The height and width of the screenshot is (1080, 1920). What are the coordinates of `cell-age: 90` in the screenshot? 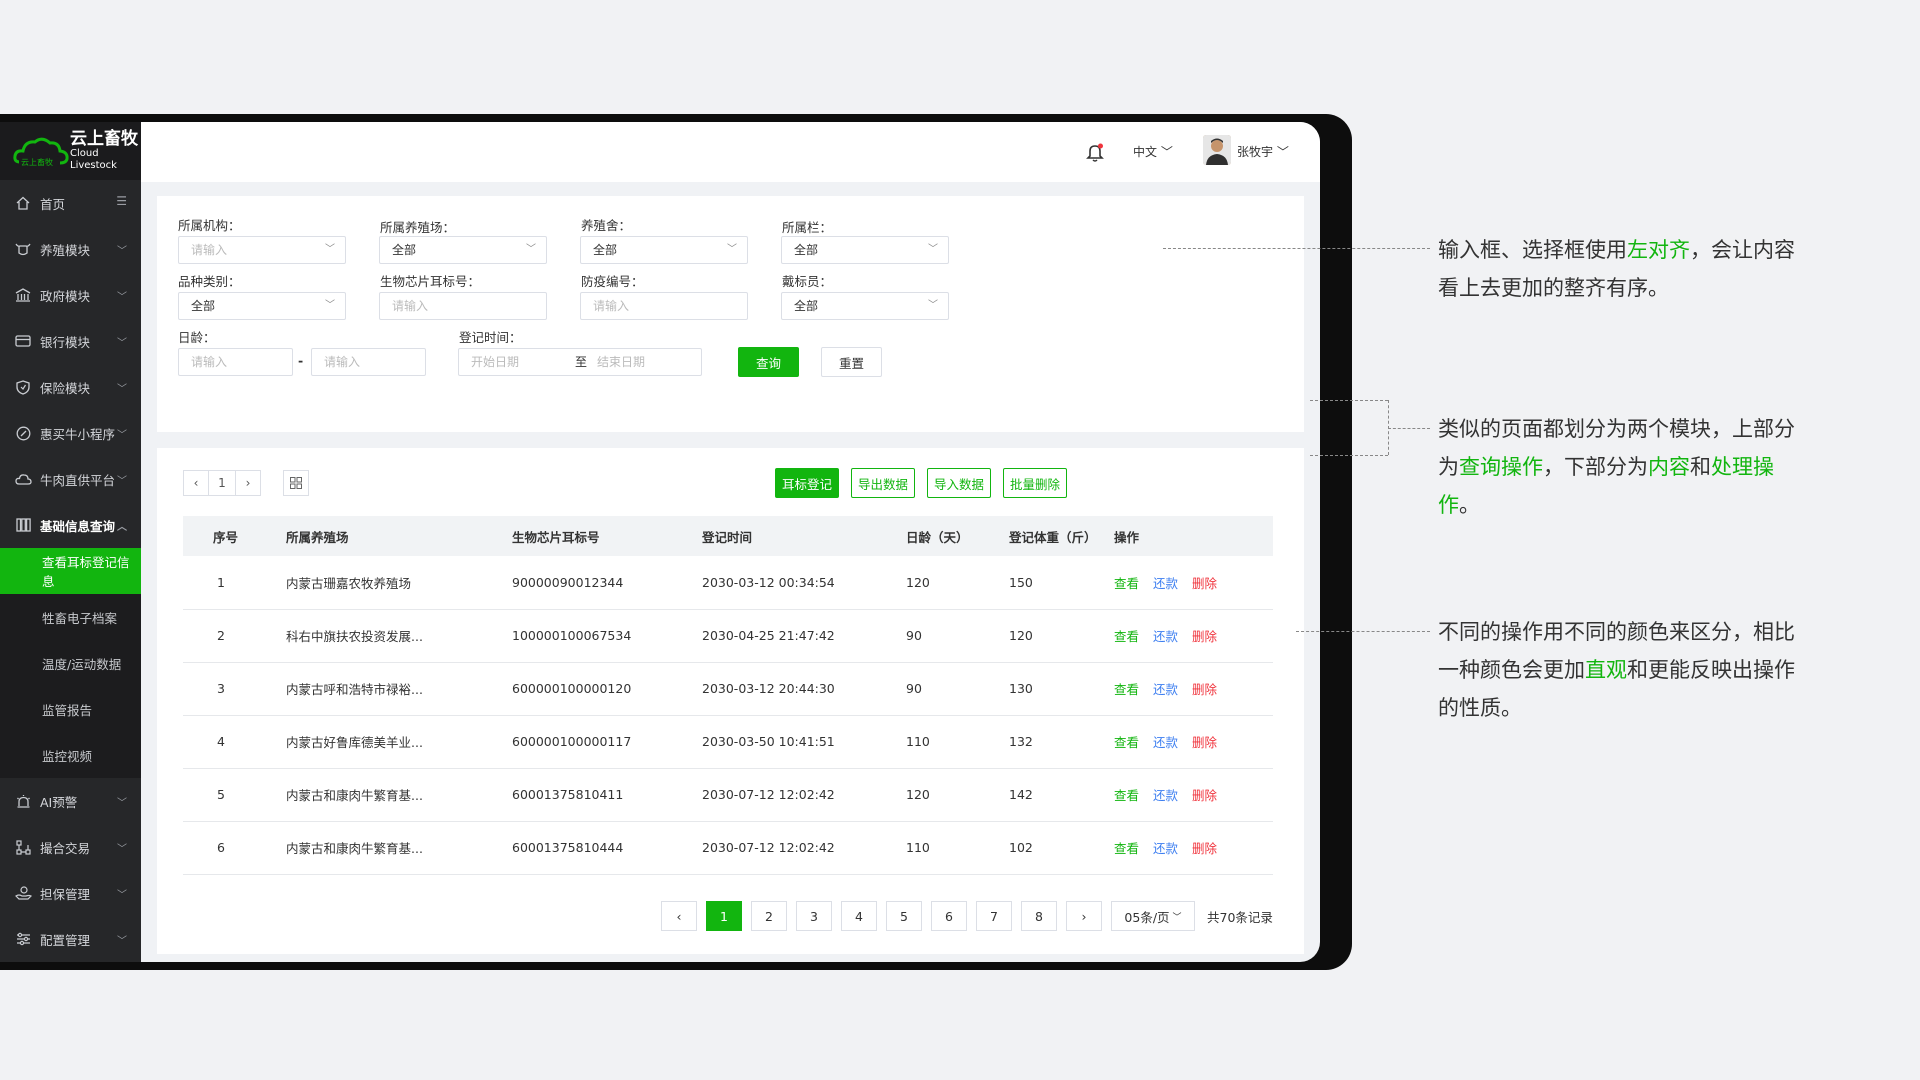 It's located at (914, 688).